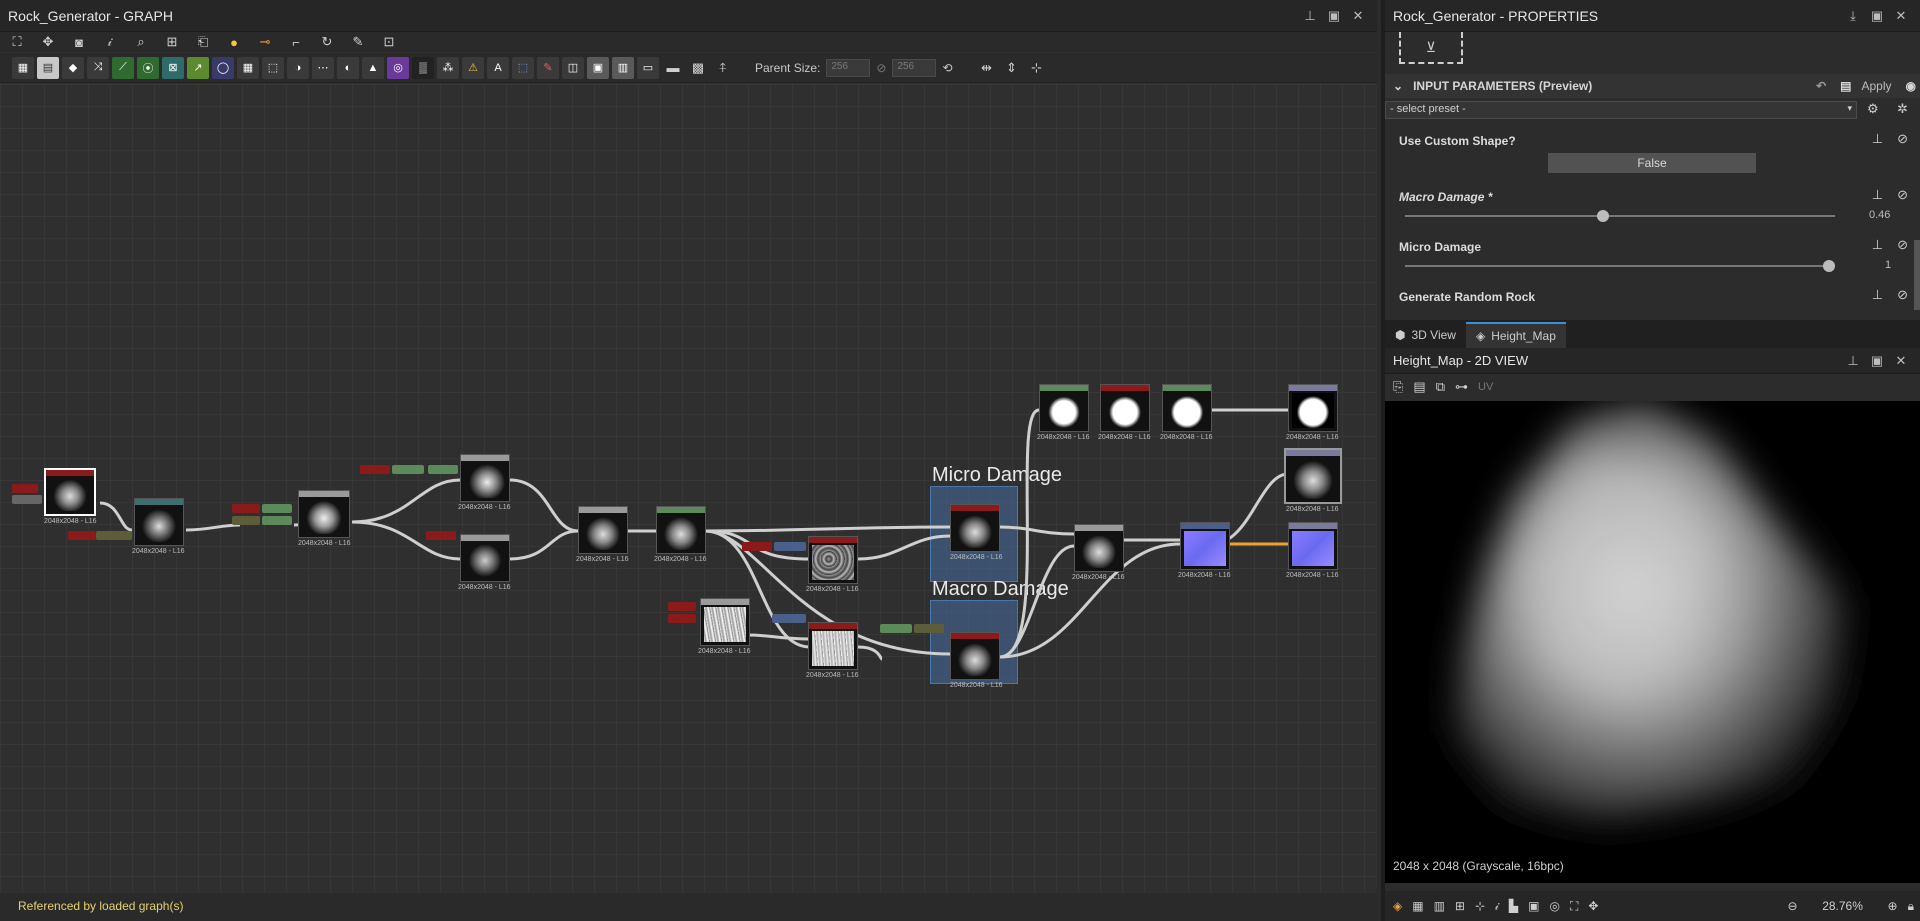 This screenshot has height=921, width=1920. Describe the element at coordinates (17, 42) in the screenshot. I see `frame-all-icon: ⛶` at that location.